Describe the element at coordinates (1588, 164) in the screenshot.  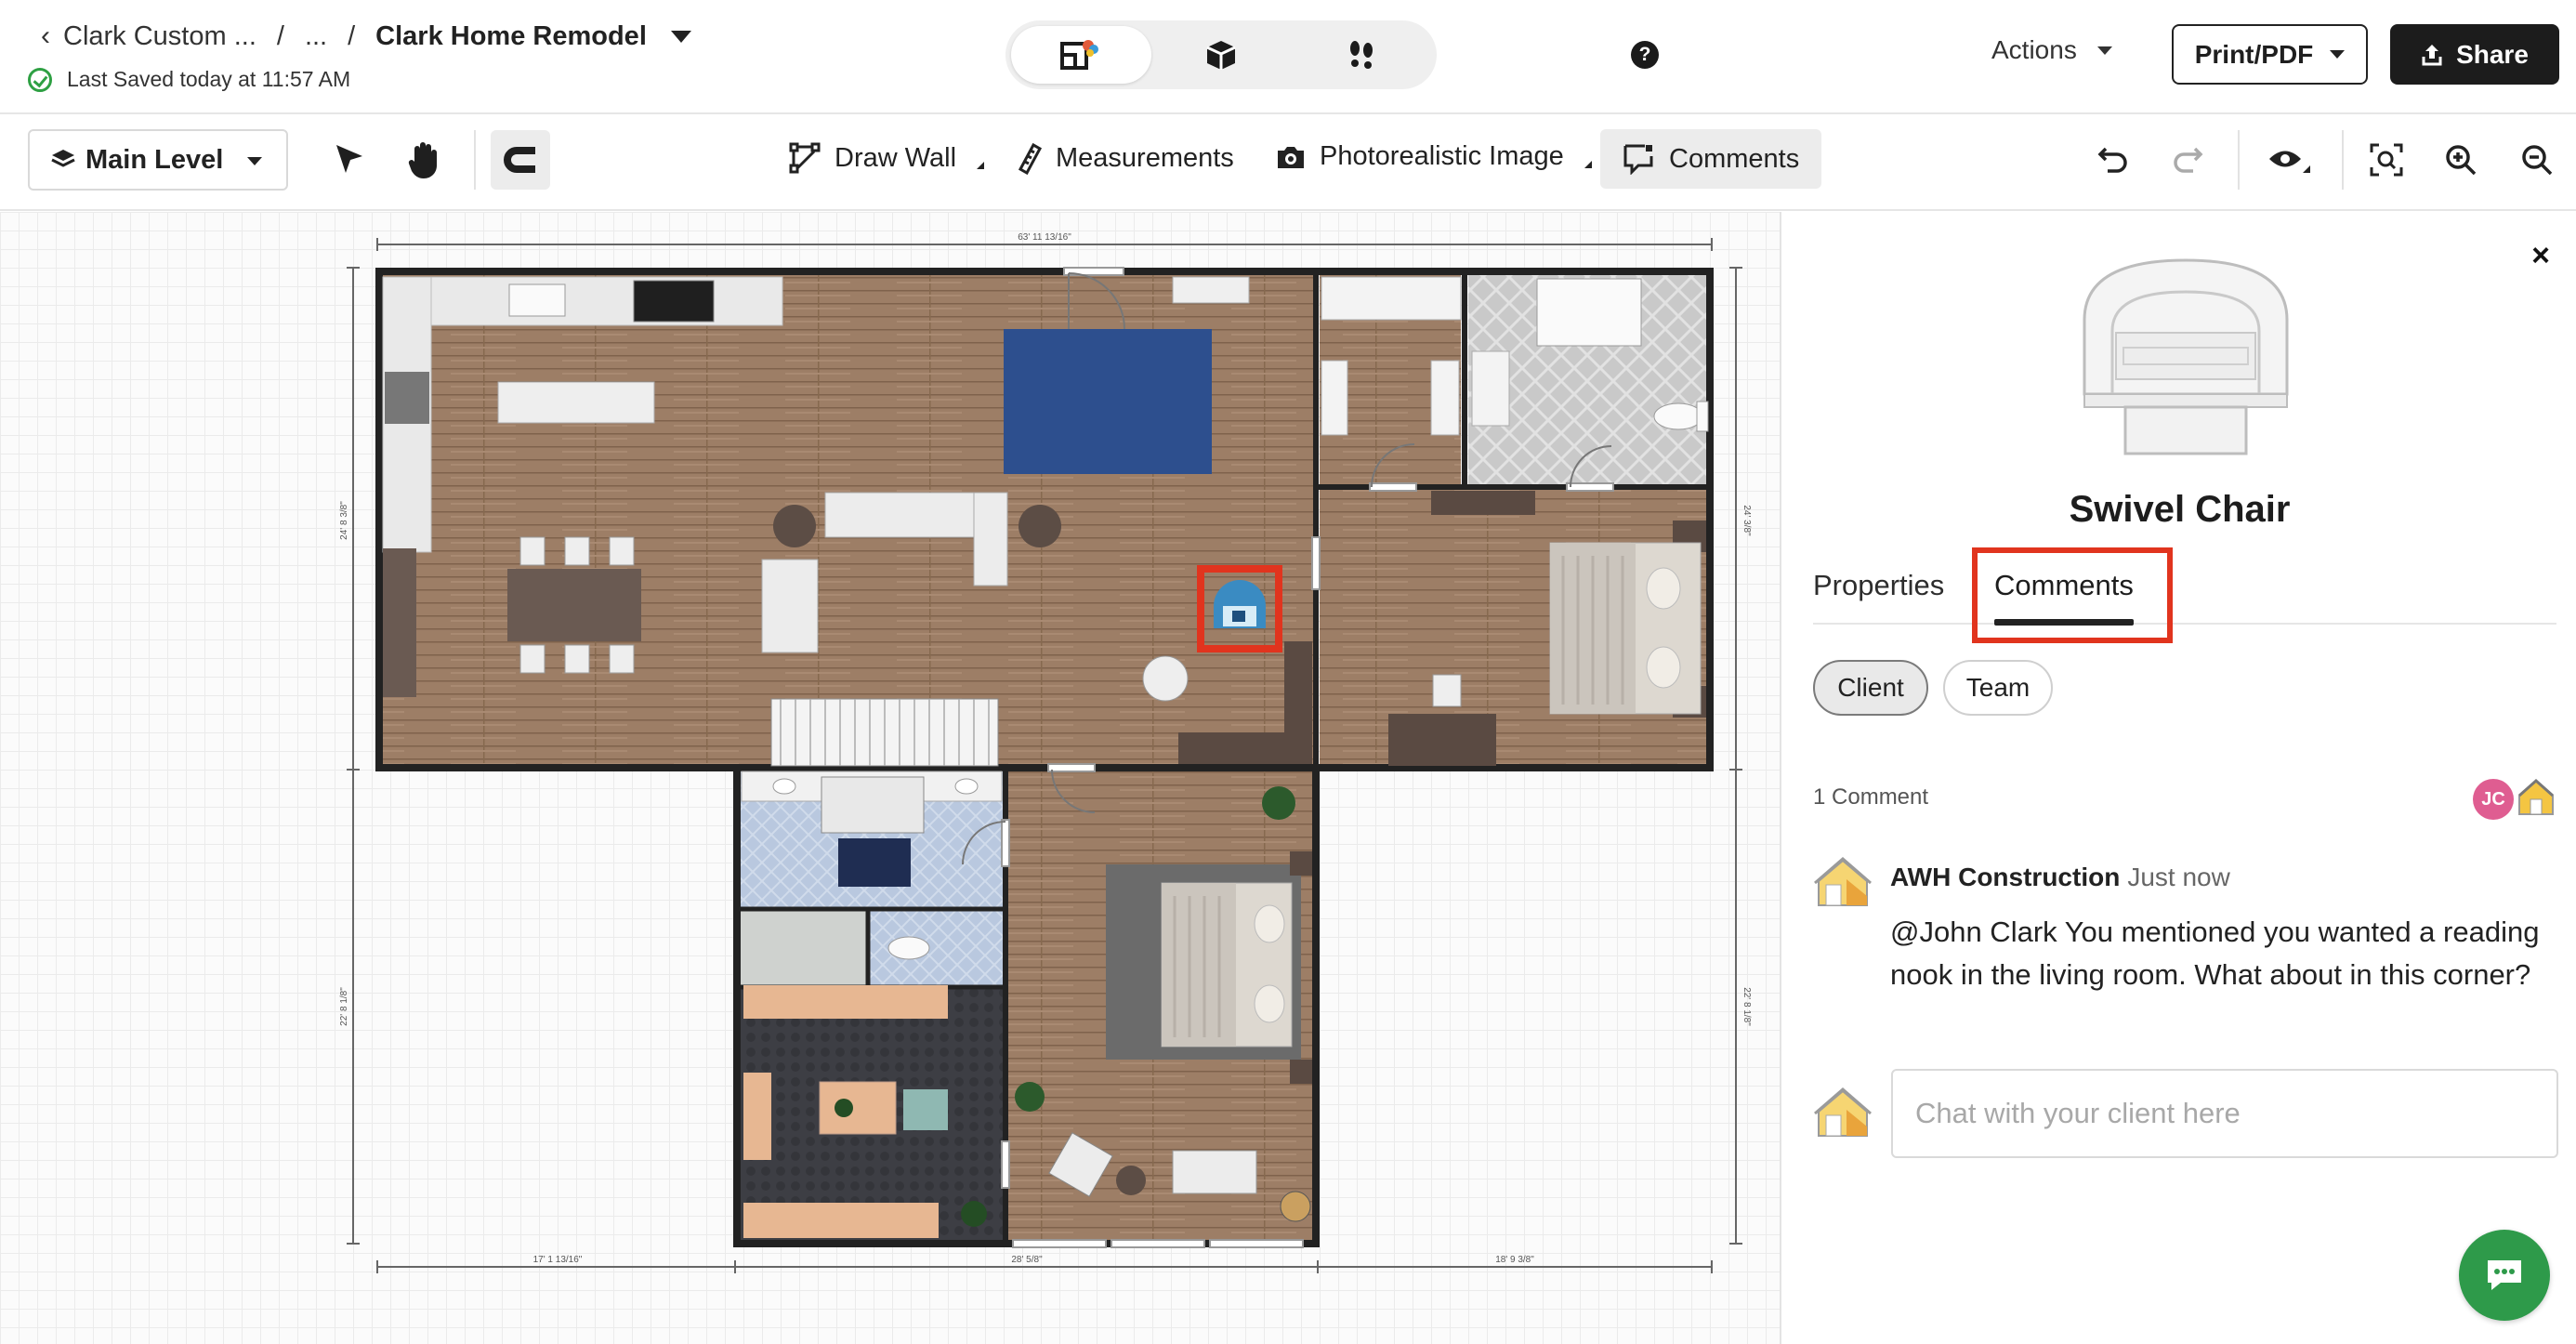
I see `photoreal-expand-icon` at that location.